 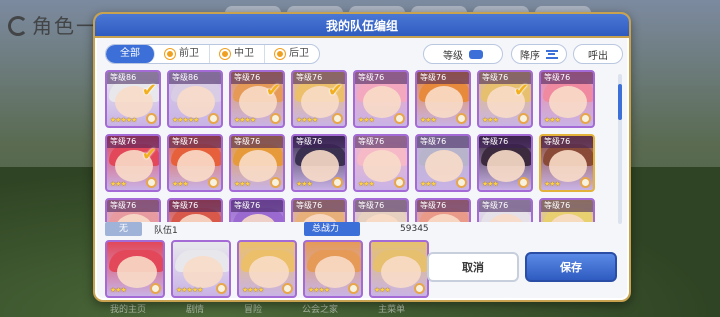 I want to click on save-button: 保存, so click(x=571, y=267).